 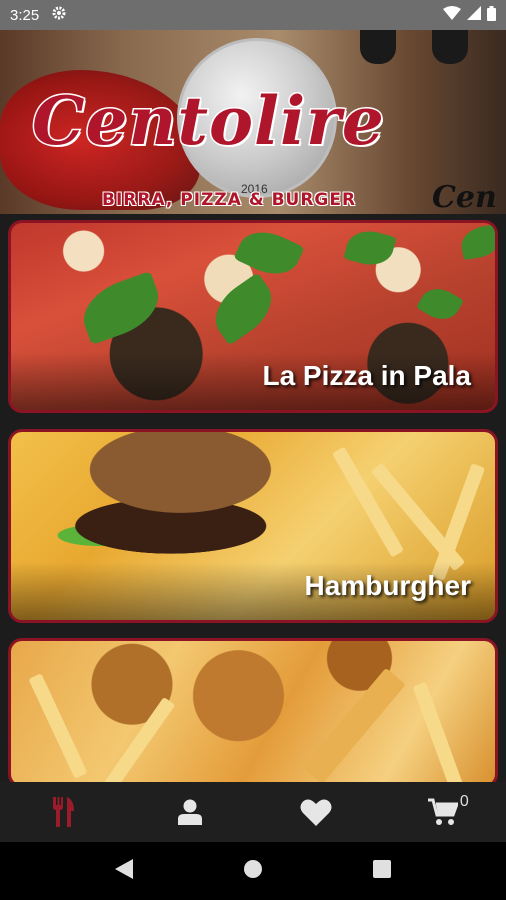 What do you see at coordinates (25, 15) in the screenshot?
I see `status-time: 3:25` at bounding box center [25, 15].